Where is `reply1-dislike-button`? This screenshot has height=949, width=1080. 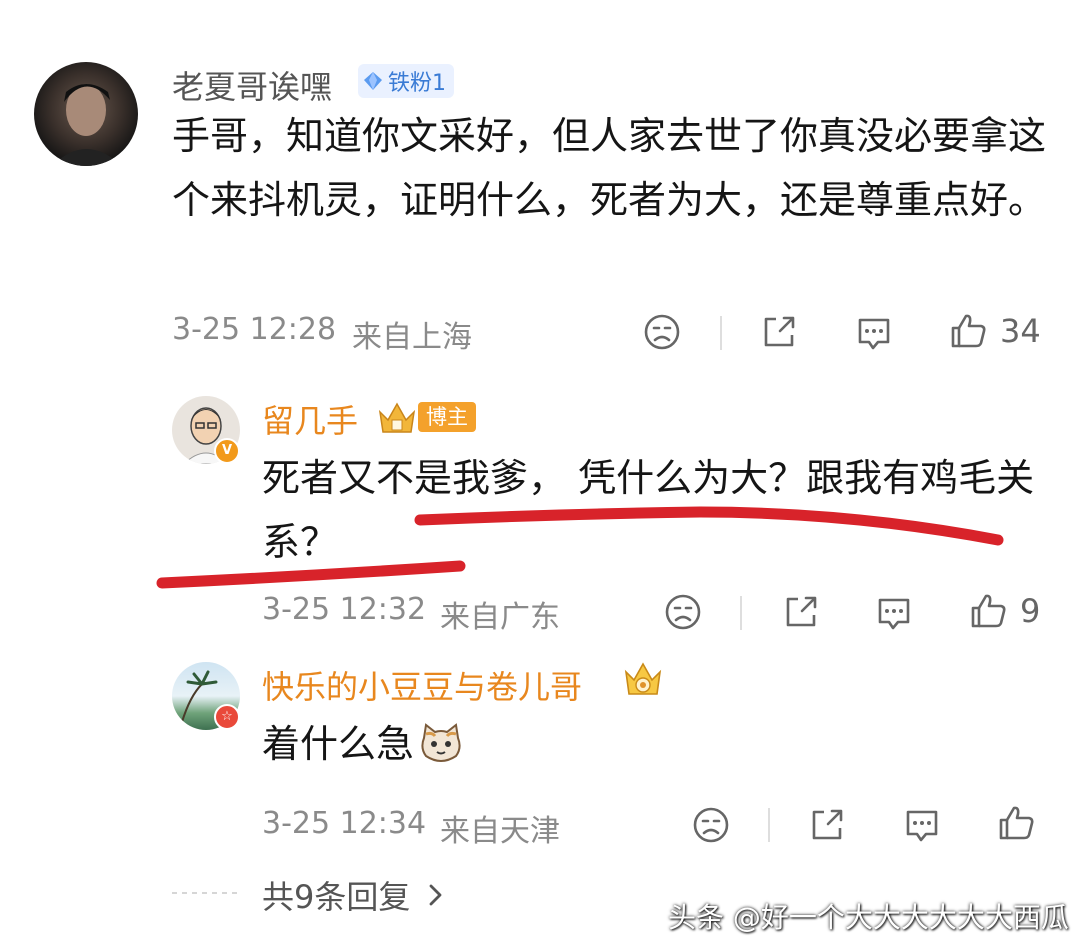
reply1-dislike-button is located at coordinates (683, 612).